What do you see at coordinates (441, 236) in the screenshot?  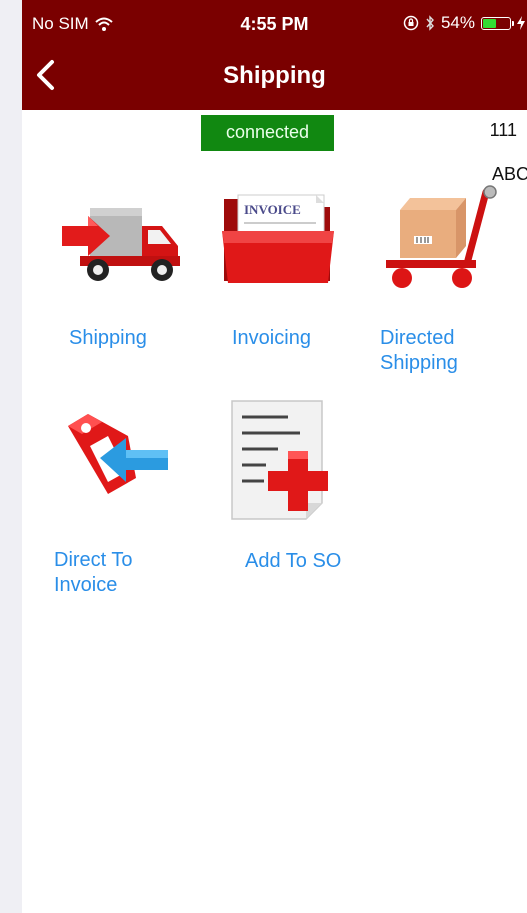 I see `hand-truck-icon` at bounding box center [441, 236].